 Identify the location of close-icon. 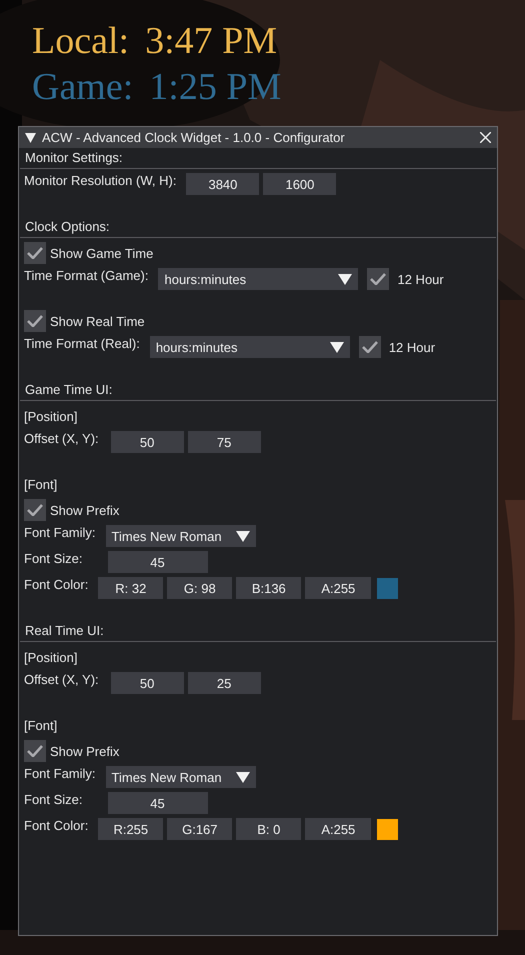
(485, 137).